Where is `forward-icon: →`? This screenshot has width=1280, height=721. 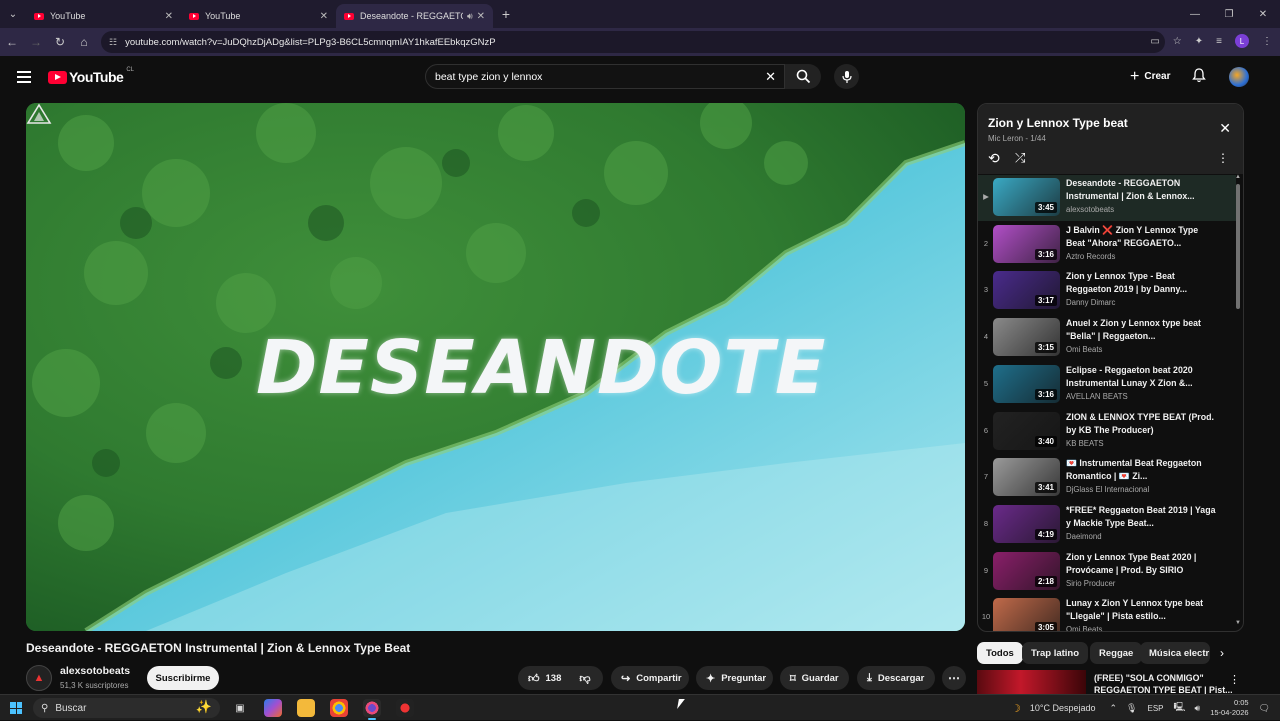
forward-icon: → is located at coordinates (36, 42).